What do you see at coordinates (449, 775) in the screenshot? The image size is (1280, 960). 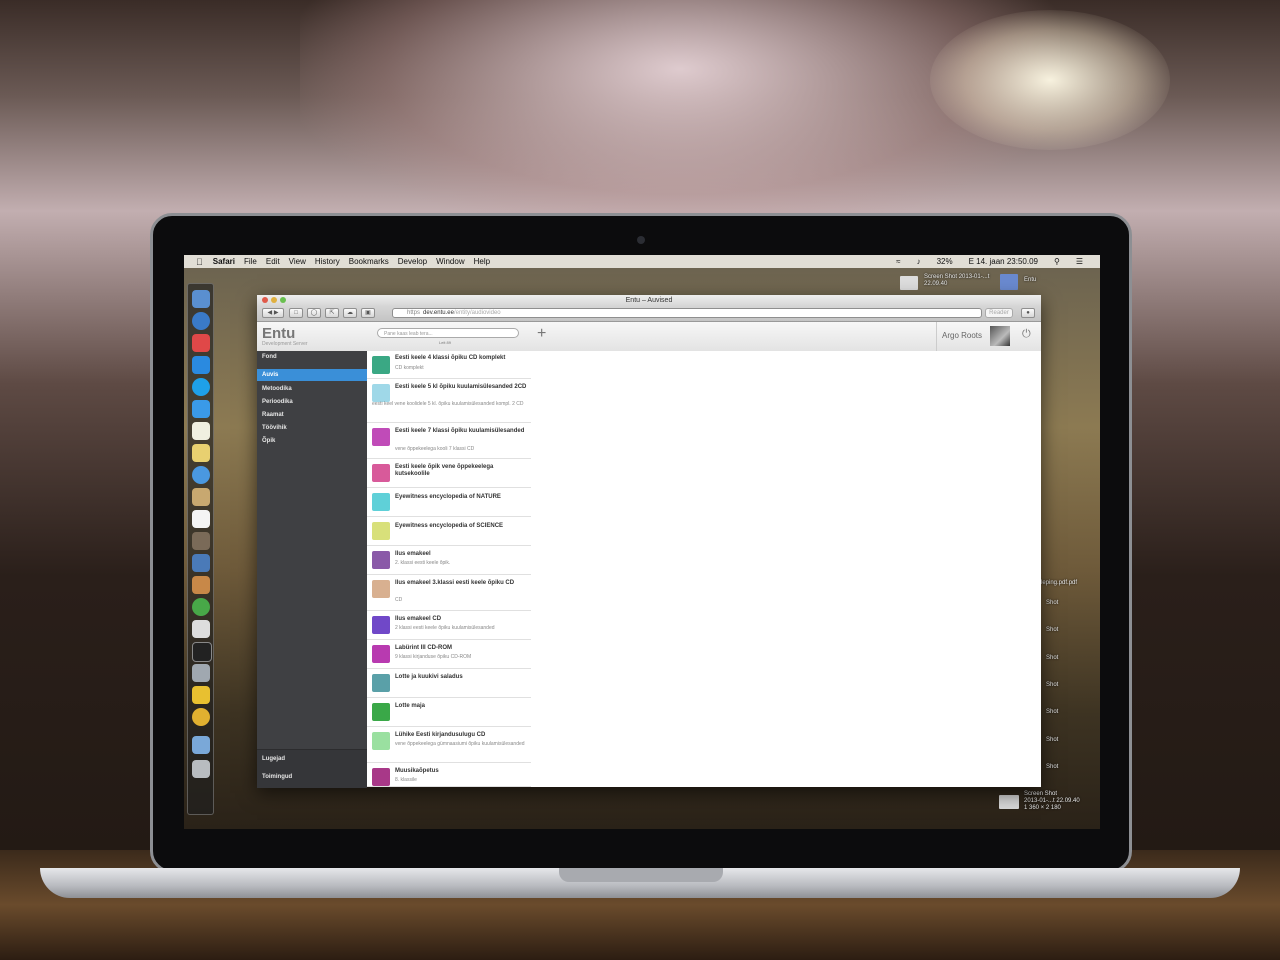 I see `list-item: Muusikaõpetus 8. klassile` at bounding box center [449, 775].